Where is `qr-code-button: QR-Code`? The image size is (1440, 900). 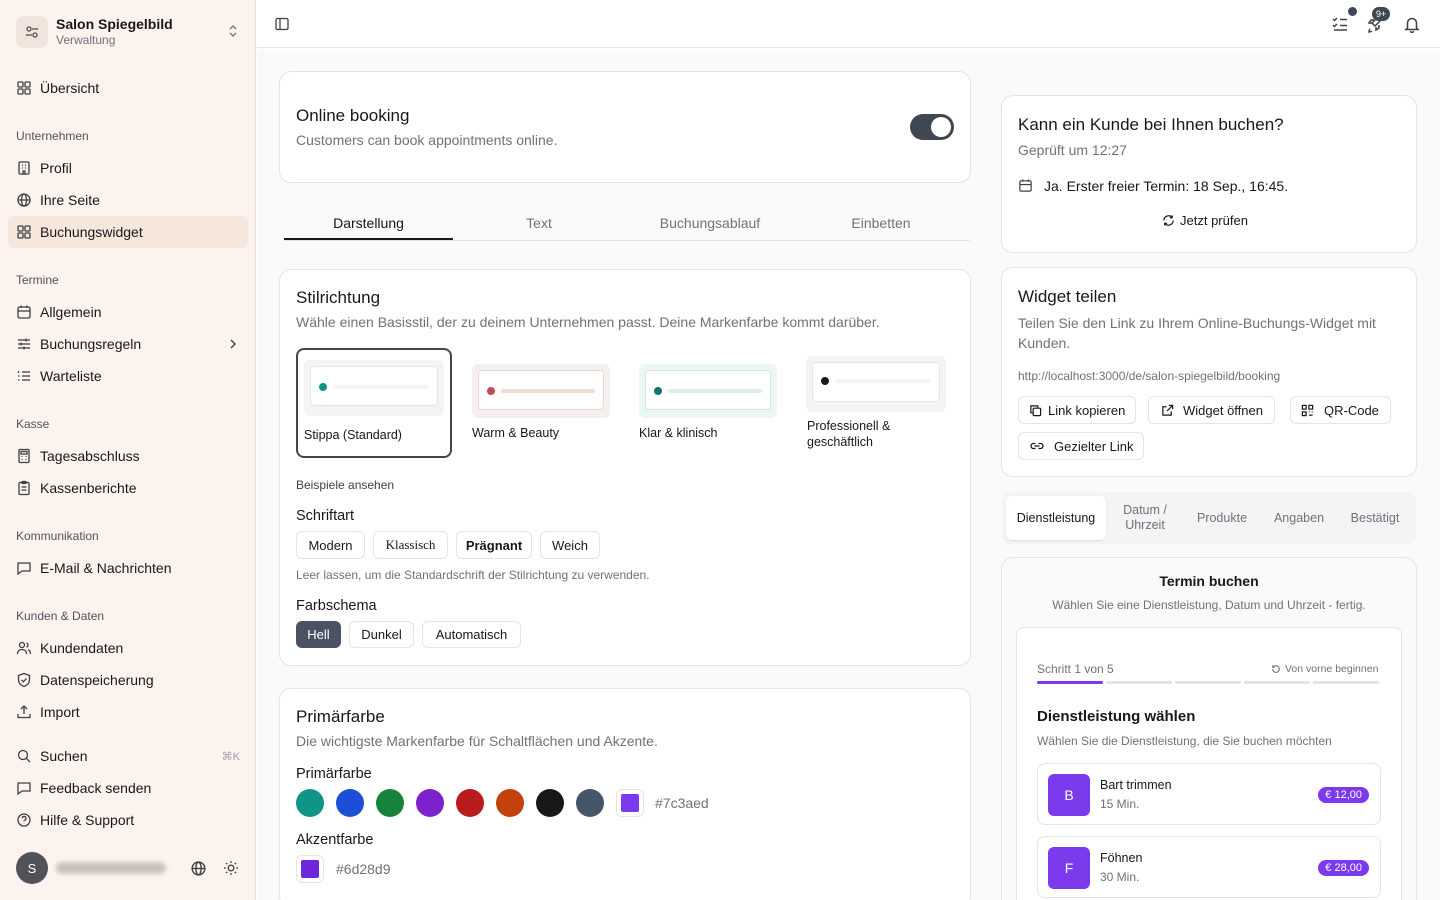
qr-code-button: QR-Code is located at coordinates (1340, 410).